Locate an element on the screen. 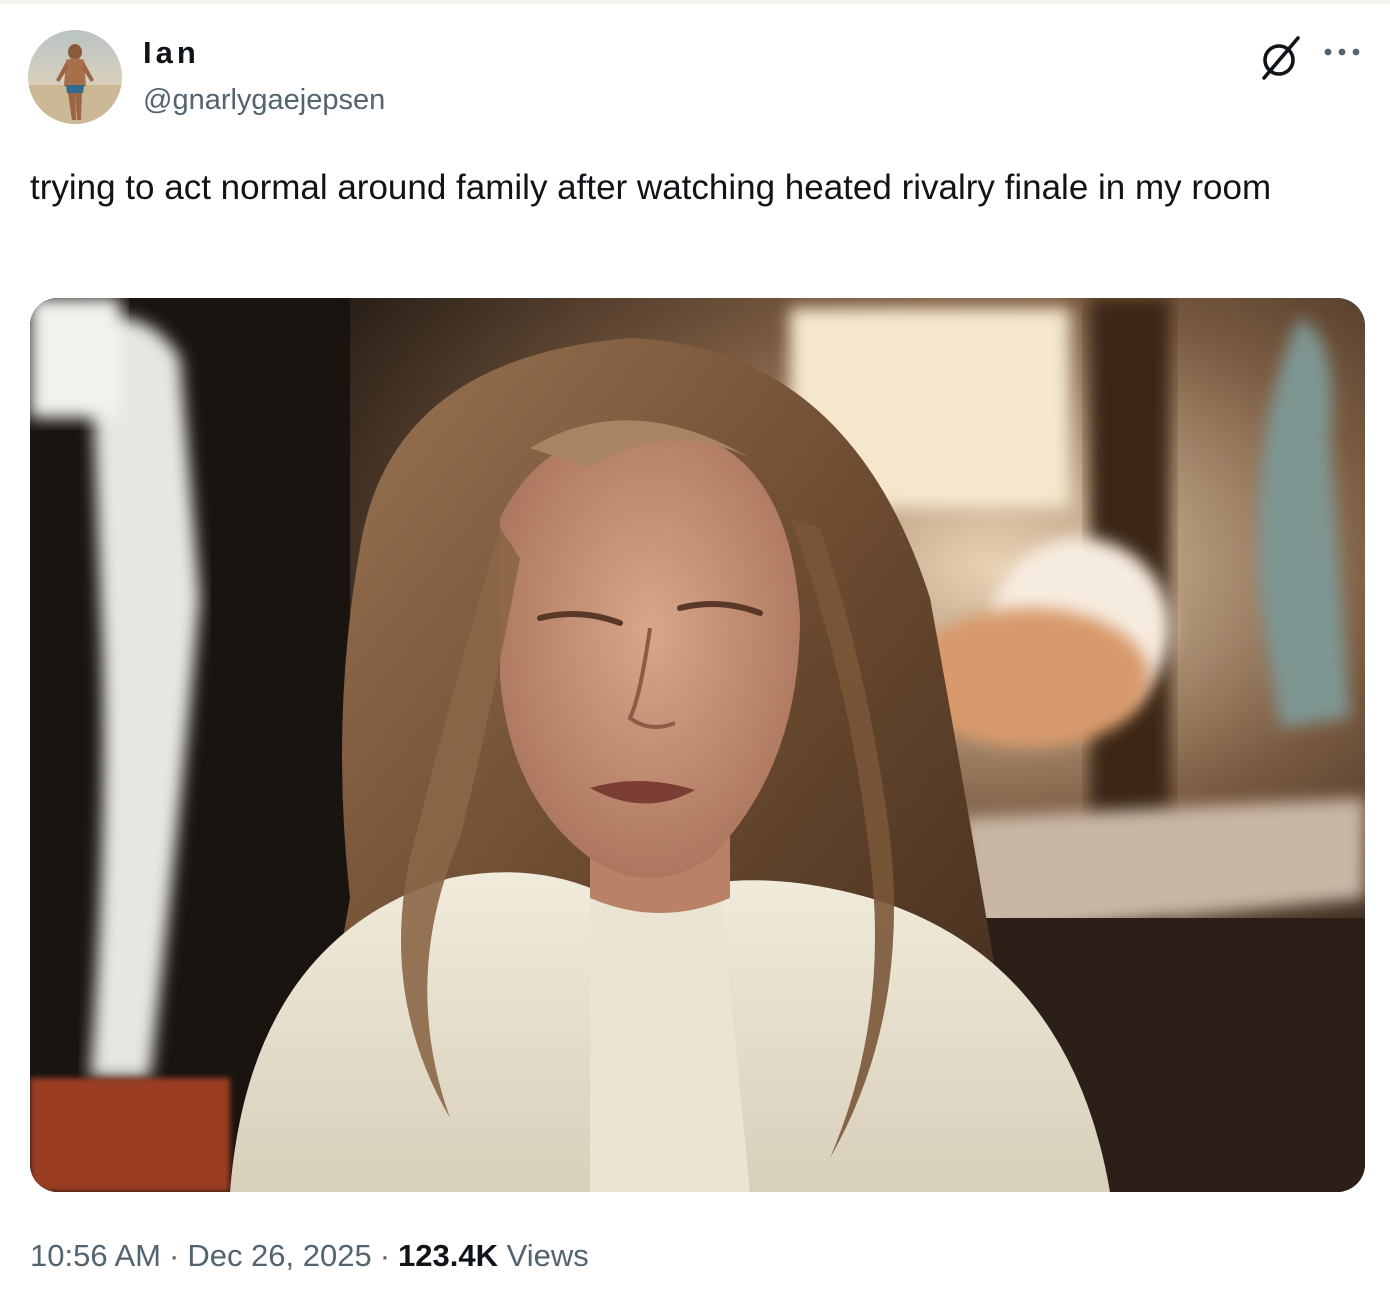 The image size is (1390, 1308). user-handle: @gnarlygaejepsen is located at coordinates (264, 100).